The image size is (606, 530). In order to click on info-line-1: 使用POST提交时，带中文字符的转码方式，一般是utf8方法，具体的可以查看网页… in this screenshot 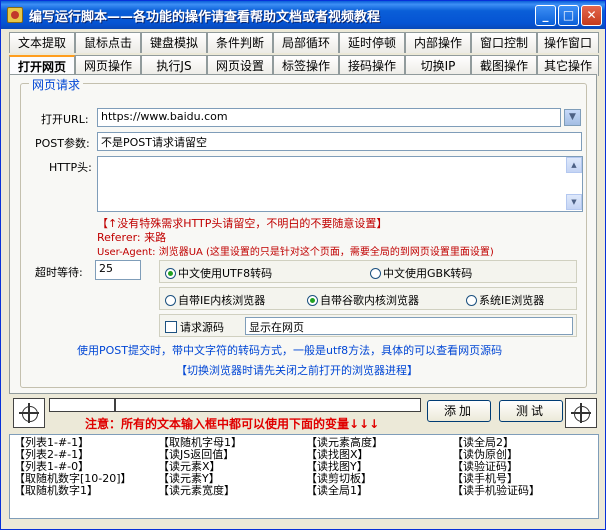, I will do `click(290, 350)`.